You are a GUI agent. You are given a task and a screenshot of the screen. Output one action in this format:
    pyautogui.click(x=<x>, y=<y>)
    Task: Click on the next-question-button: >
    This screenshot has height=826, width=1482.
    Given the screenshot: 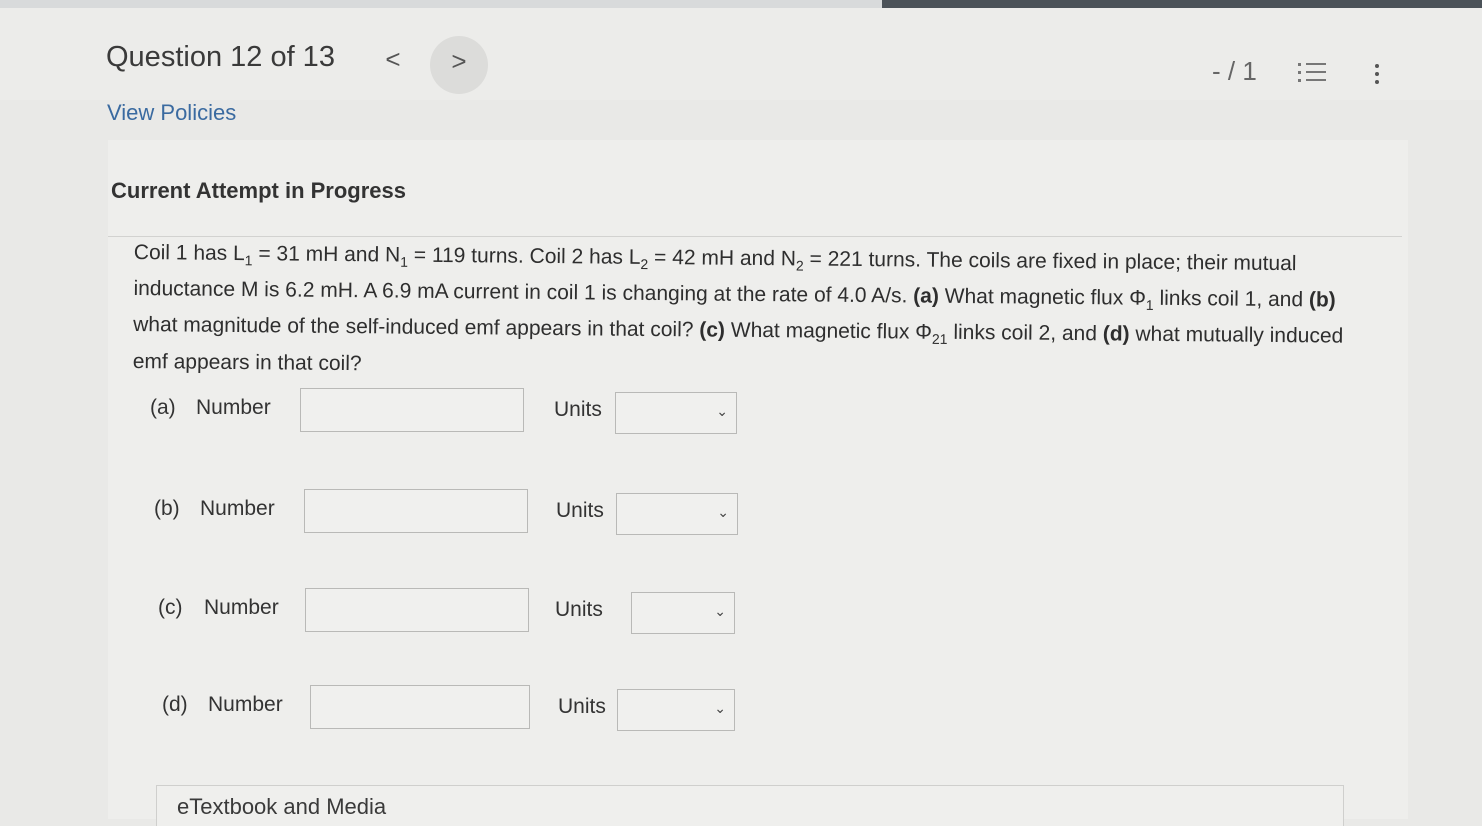 What is the action you would take?
    pyautogui.click(x=459, y=65)
    